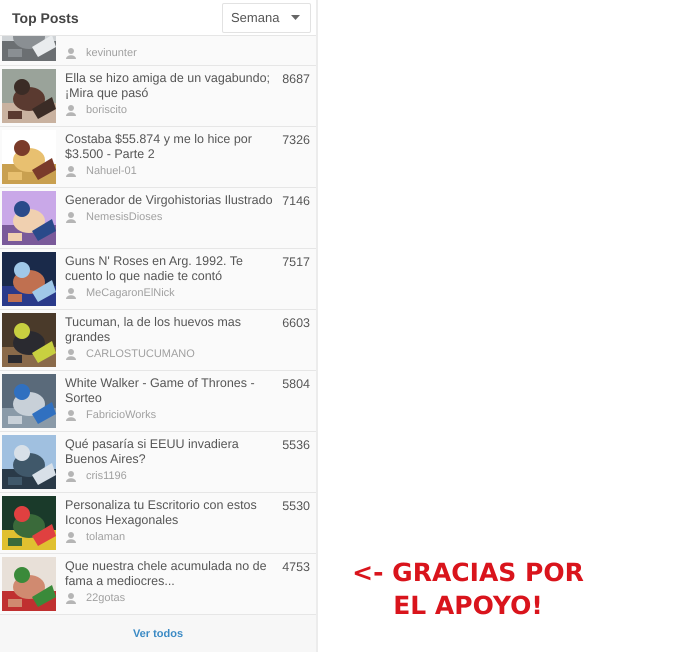 This screenshot has height=652, width=697. I want to click on post-title: Ella se hizo amiga de un vagabundo; ¡Mira que pasó, so click(169, 86).